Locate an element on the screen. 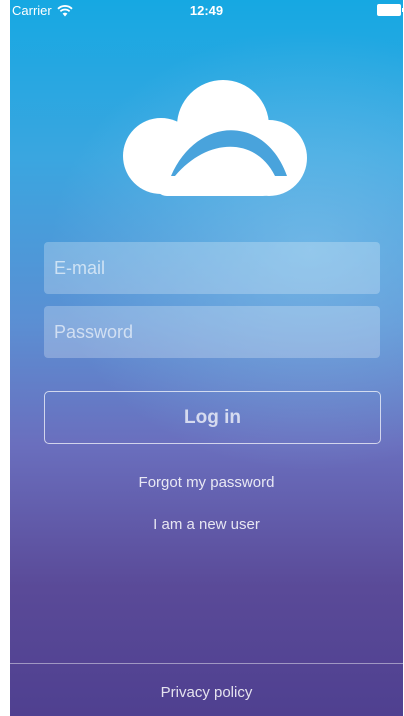 This screenshot has width=404, height=716. login-button: Log in is located at coordinates (212, 417).